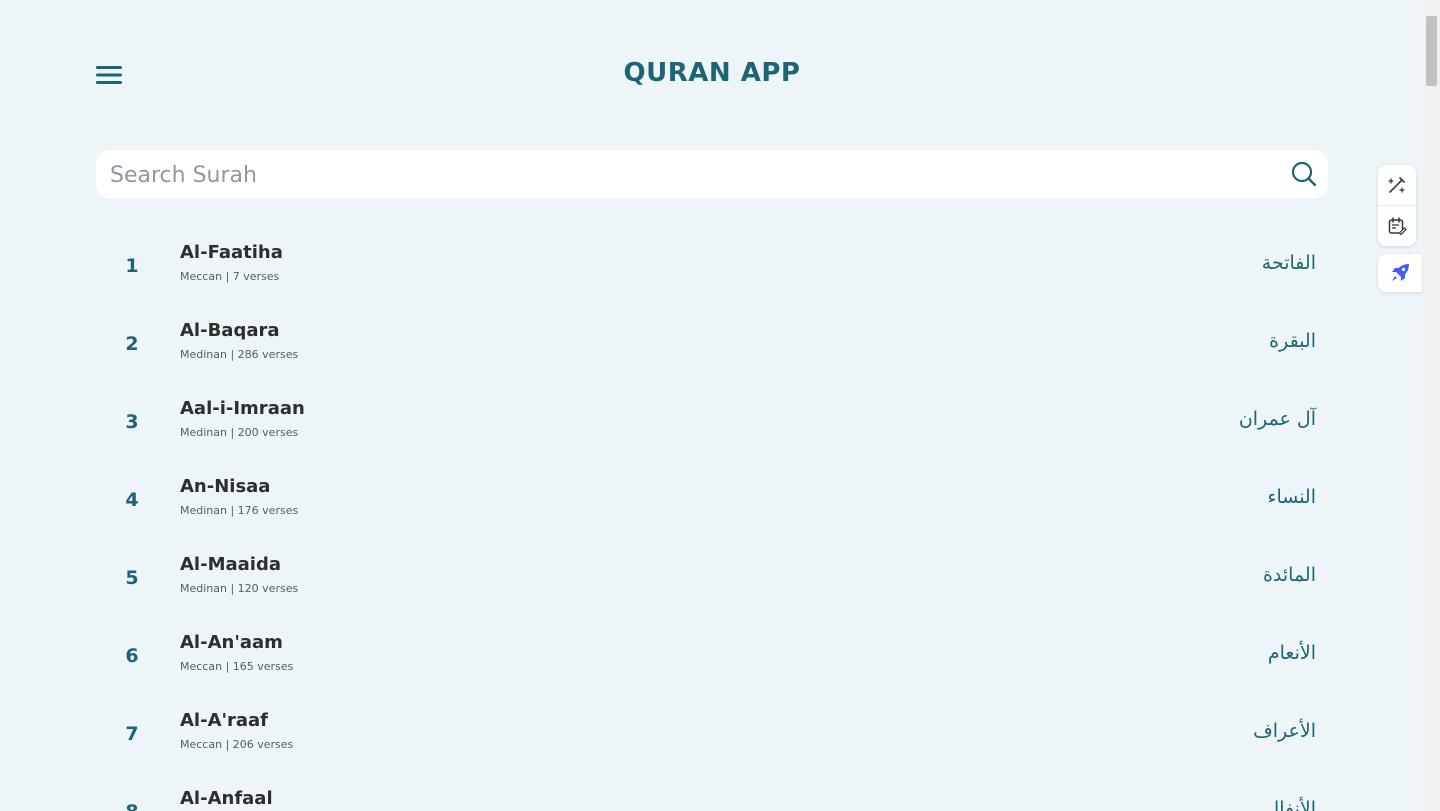  Describe the element at coordinates (237, 744) in the screenshot. I see `surah-meta: Meccan | 206 verses` at that location.